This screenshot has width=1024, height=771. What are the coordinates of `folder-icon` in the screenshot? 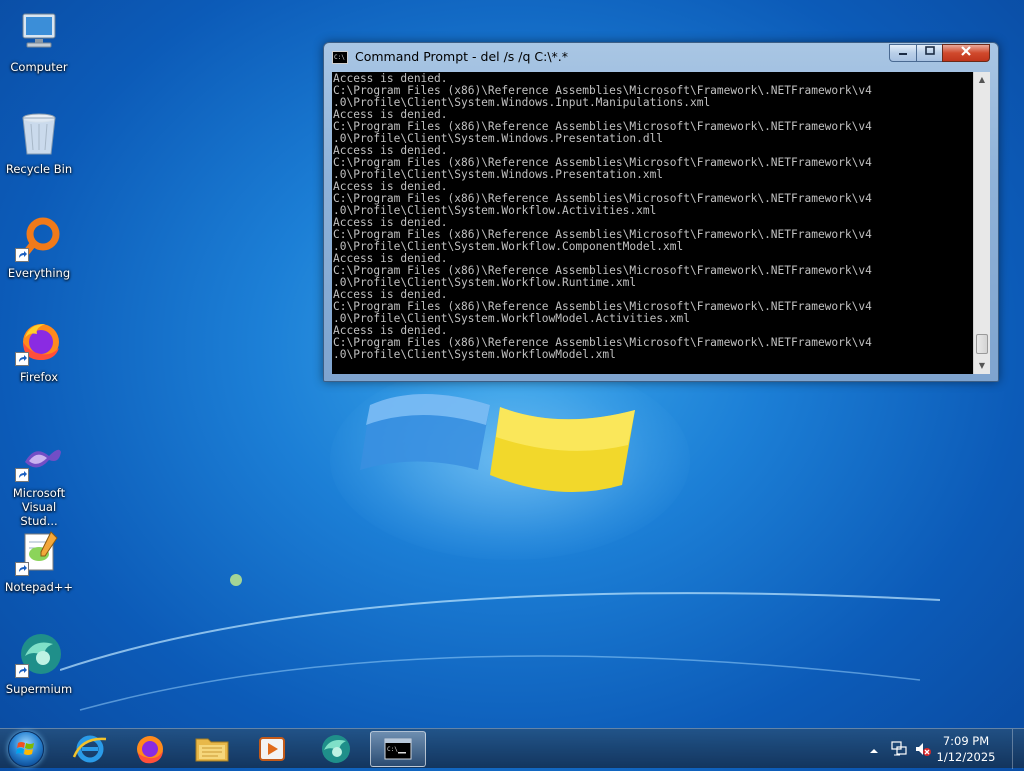 It's located at (212, 750).